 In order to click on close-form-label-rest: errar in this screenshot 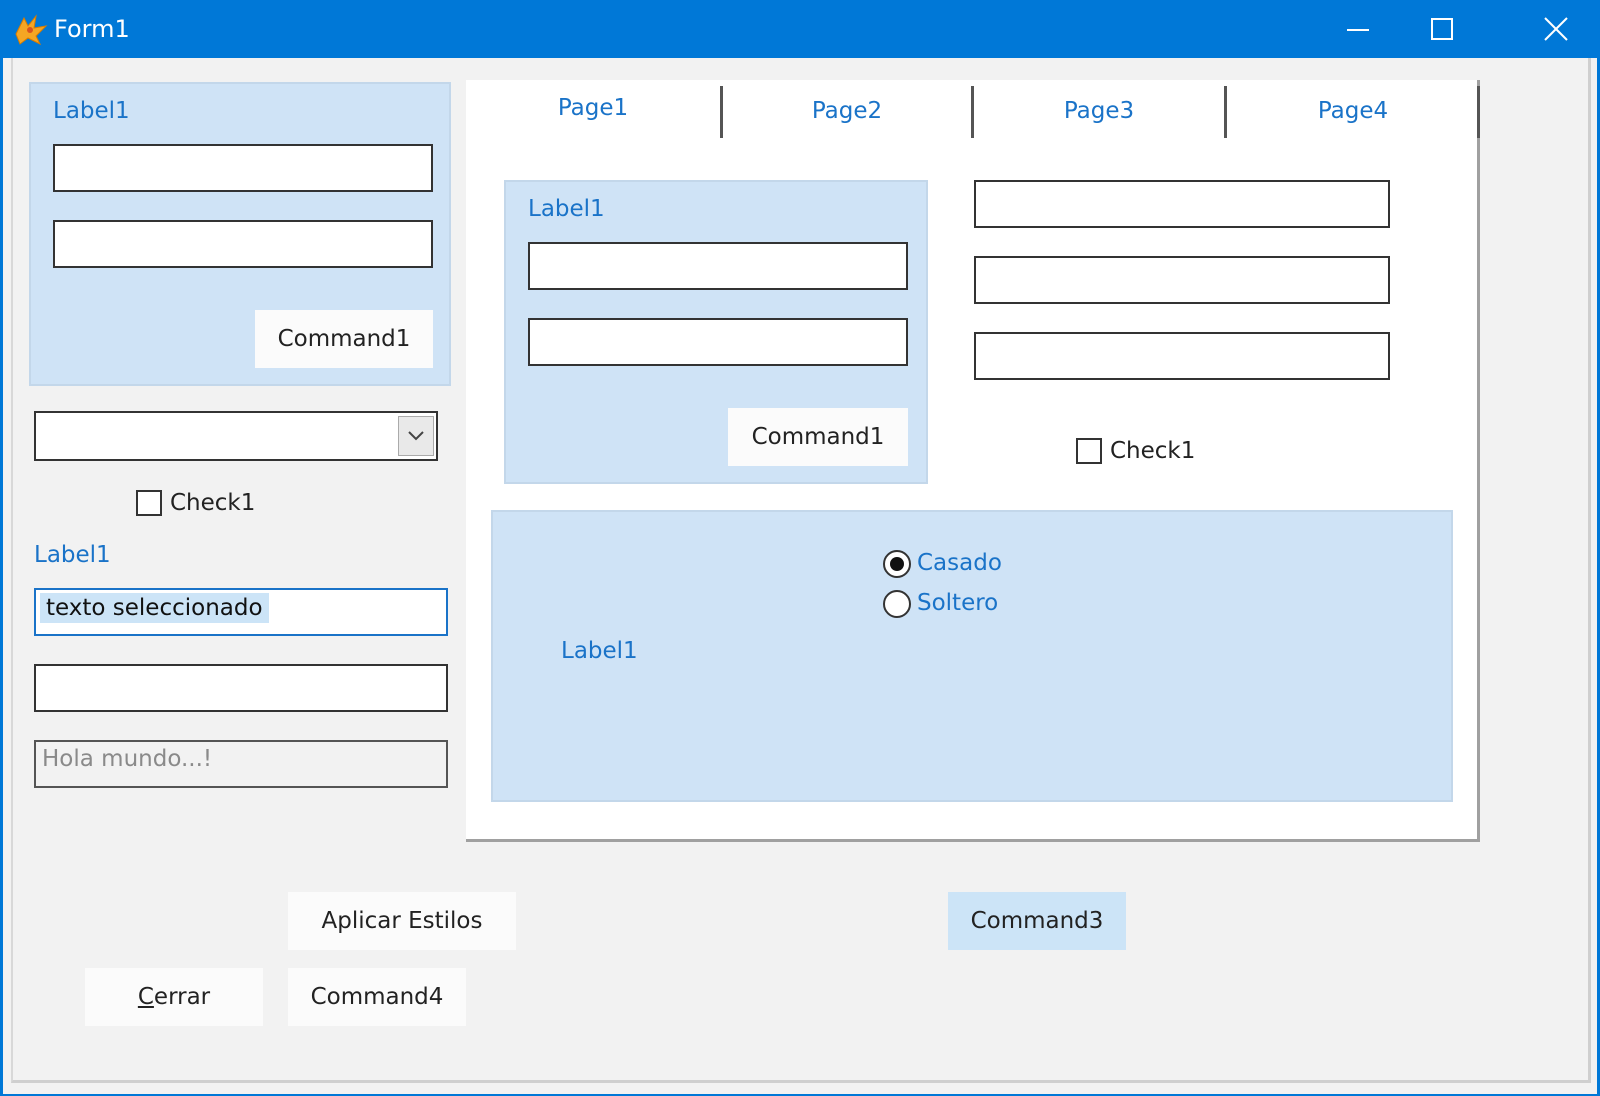, I will do `click(182, 997)`.